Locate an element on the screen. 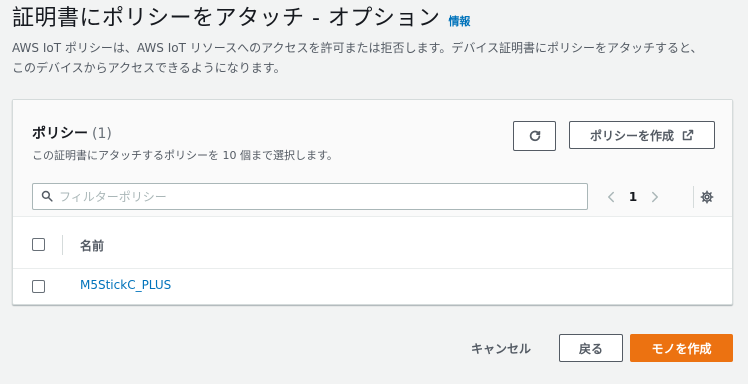 The height and width of the screenshot is (384, 748). chevron-left-icon is located at coordinates (611, 197).